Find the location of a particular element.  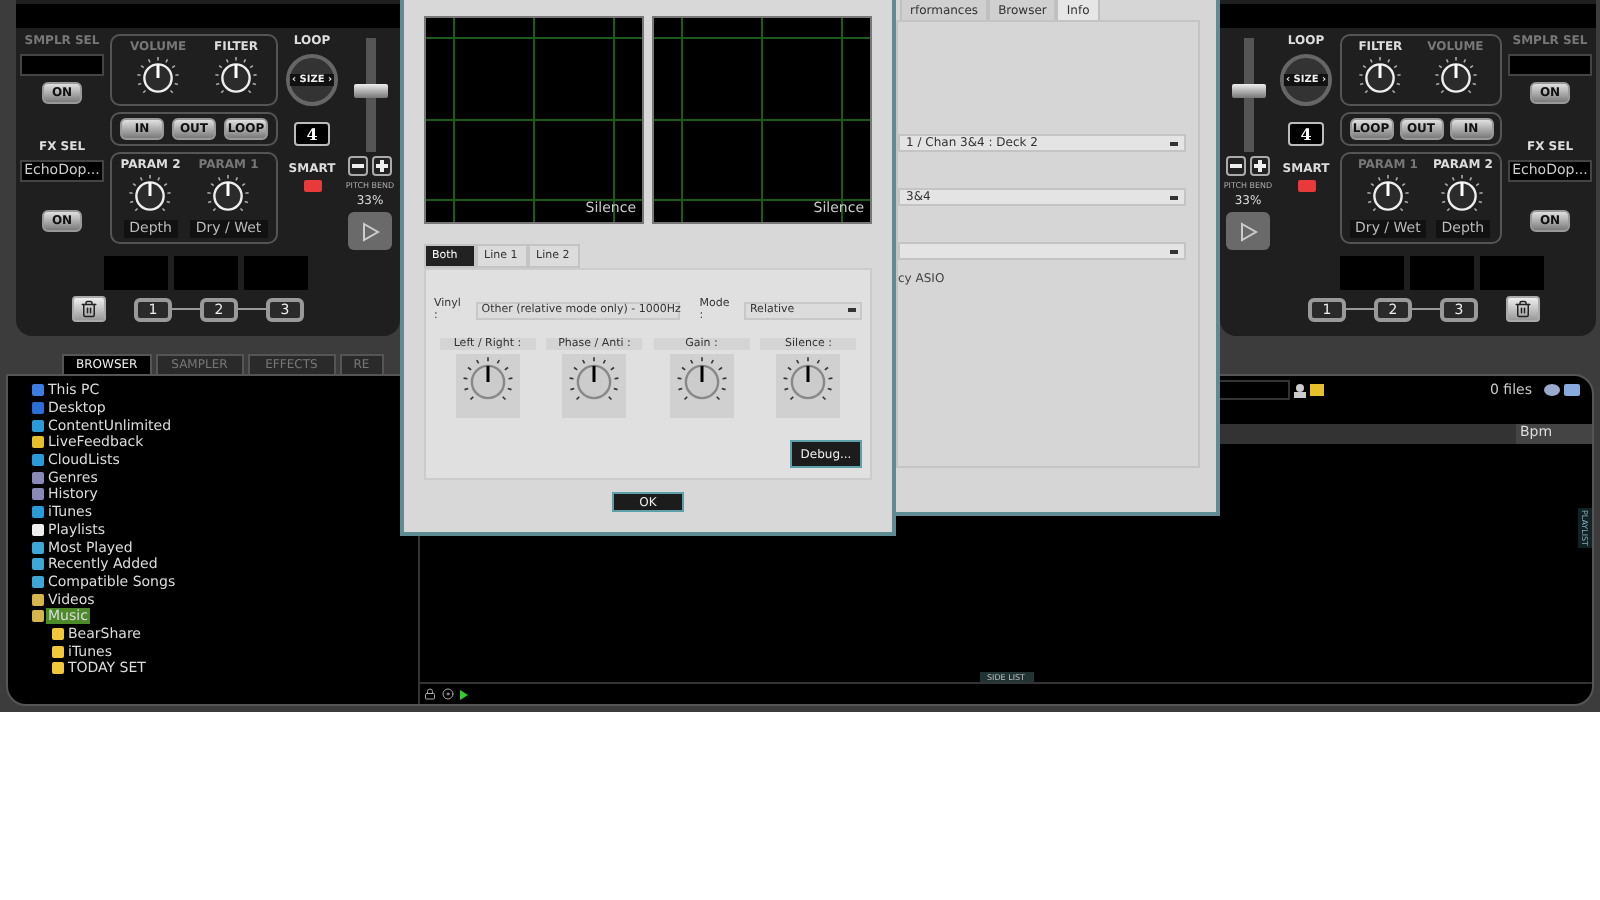

desktop-icon is located at coordinates (38, 408).